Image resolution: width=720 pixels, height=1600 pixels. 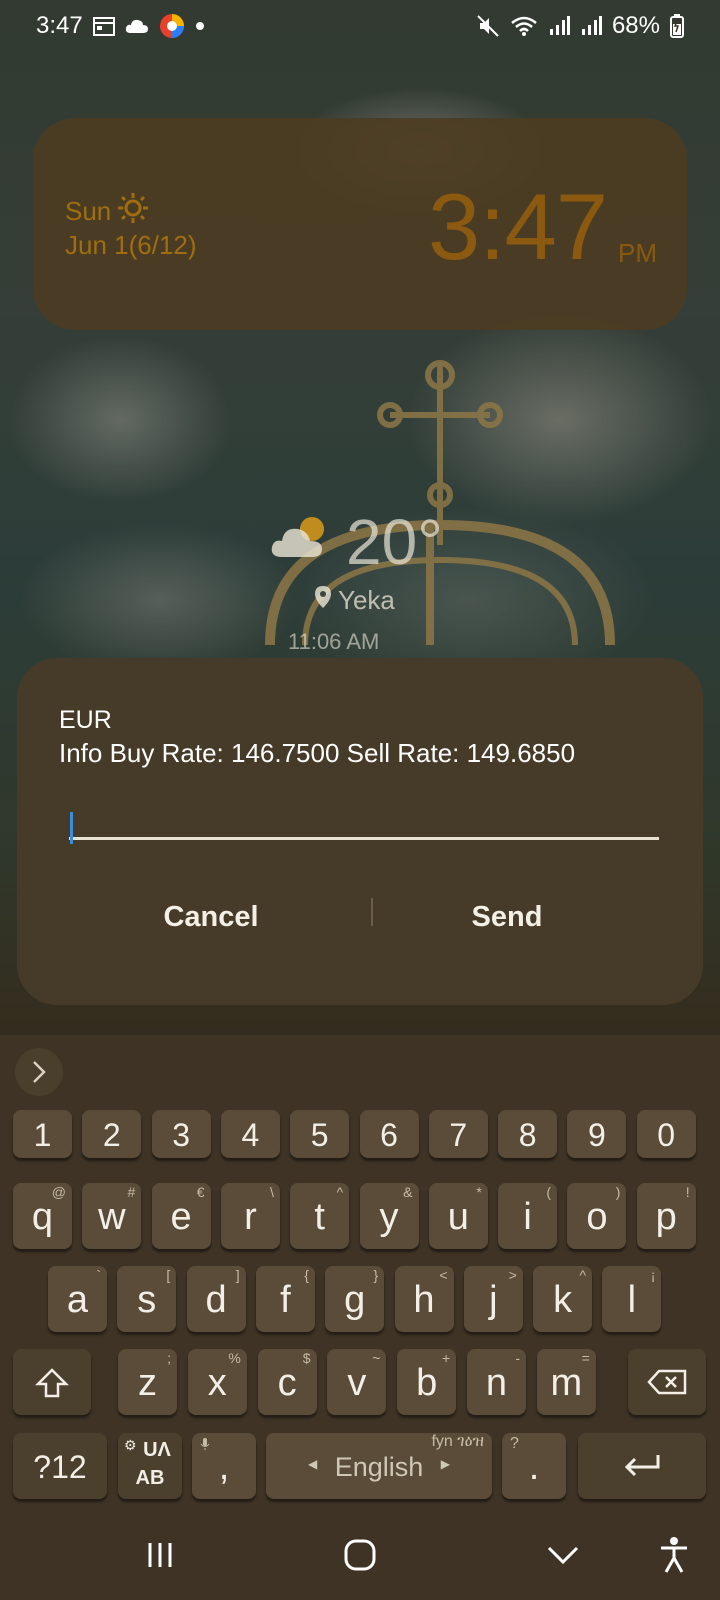 I want to click on accessibility-icon, so click(x=674, y=1555).